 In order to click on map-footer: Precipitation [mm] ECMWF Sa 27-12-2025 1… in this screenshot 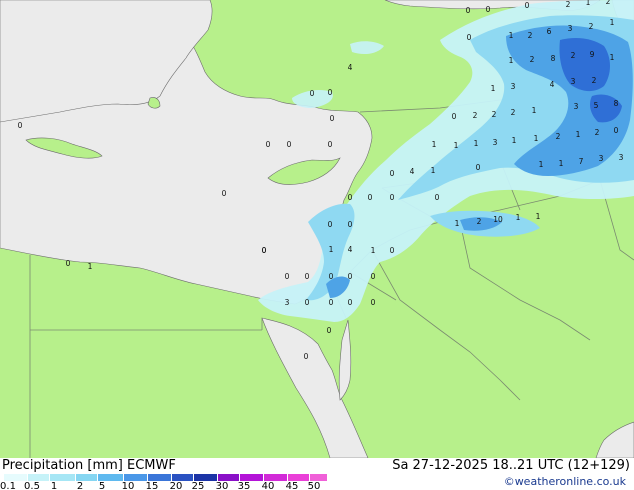, I will do `click(317, 474)`.